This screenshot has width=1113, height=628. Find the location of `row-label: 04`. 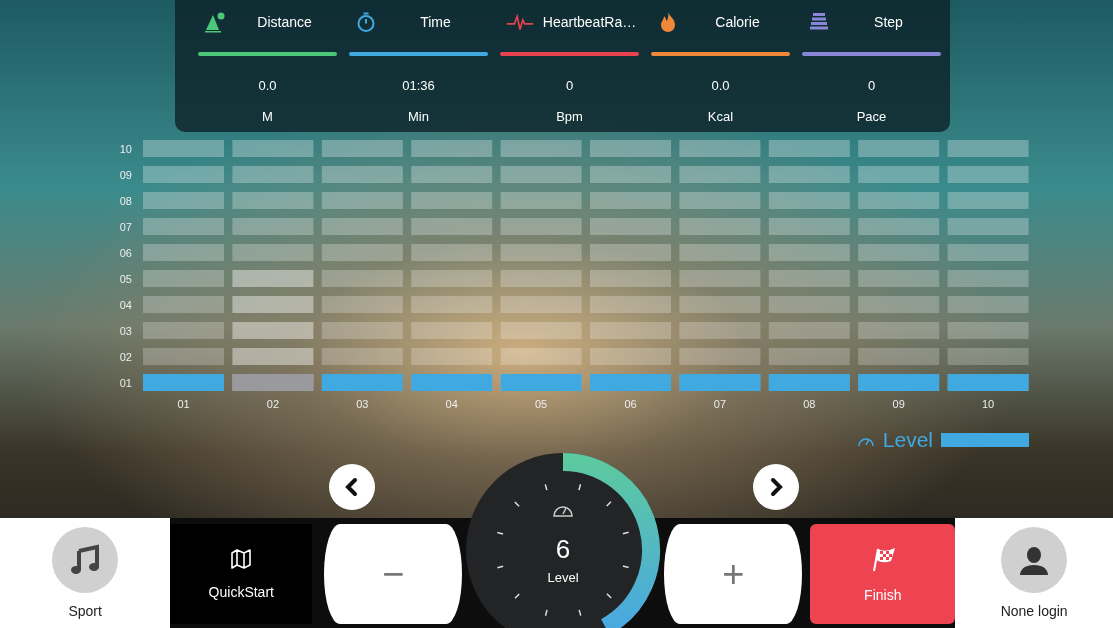

row-label: 04 is located at coordinates (125, 305).